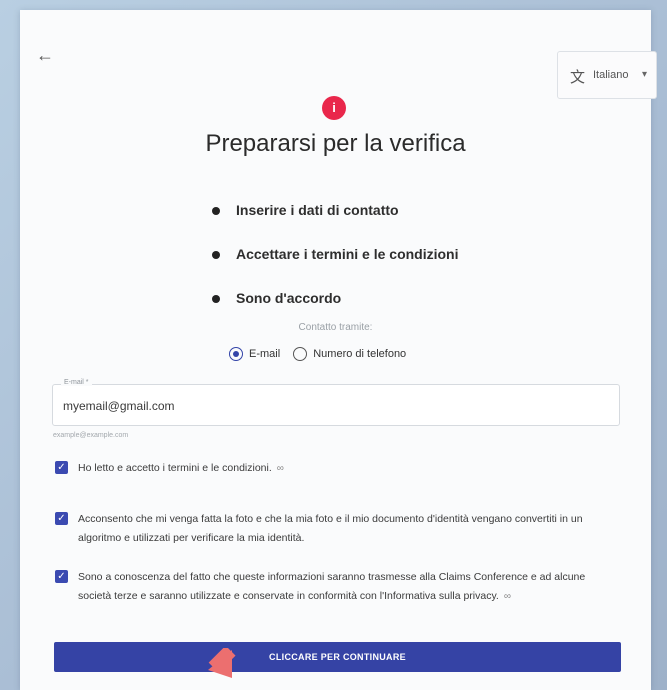  What do you see at coordinates (76, 382) in the screenshot?
I see `email-field-label: E-mail *` at bounding box center [76, 382].